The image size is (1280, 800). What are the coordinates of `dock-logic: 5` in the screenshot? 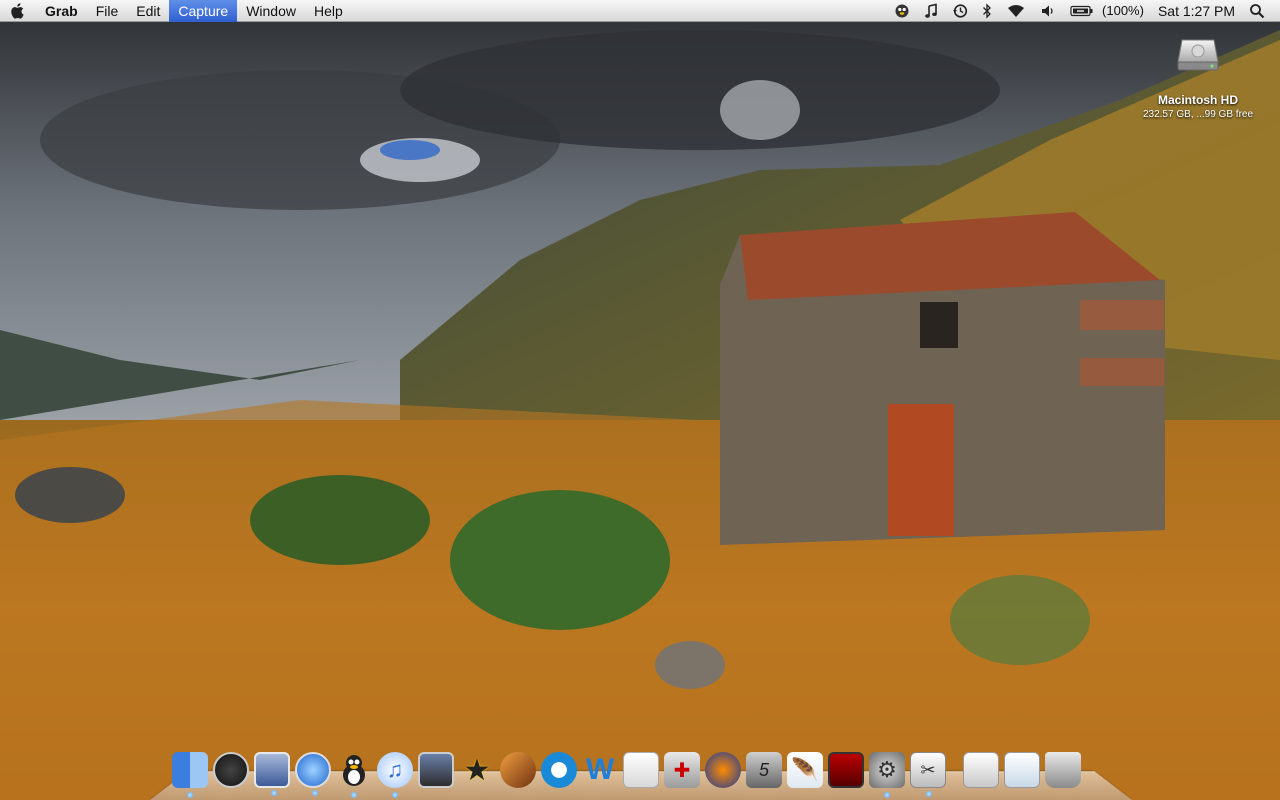 It's located at (764, 770).